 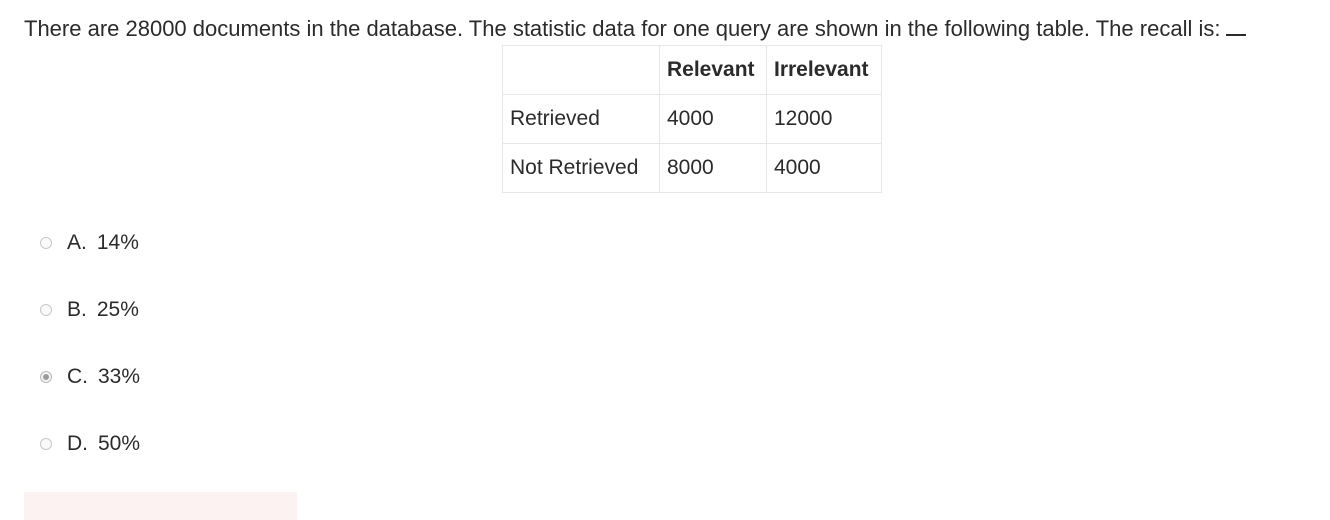 What do you see at coordinates (581, 119) in the screenshot?
I see `row-label-retrieved: Retrieved` at bounding box center [581, 119].